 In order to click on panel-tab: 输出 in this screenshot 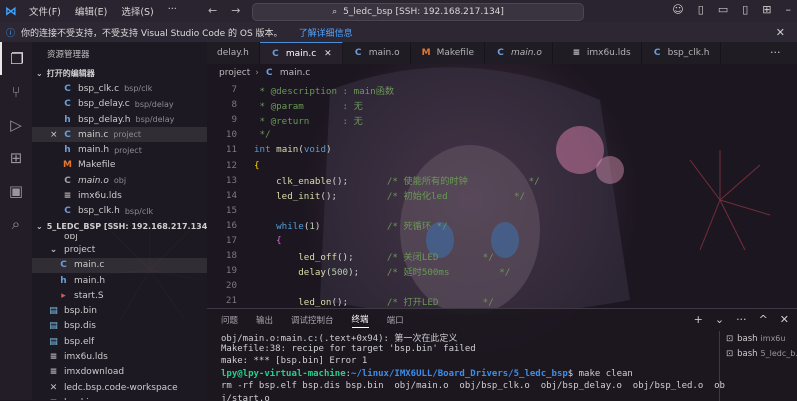, I will do `click(264, 320)`.